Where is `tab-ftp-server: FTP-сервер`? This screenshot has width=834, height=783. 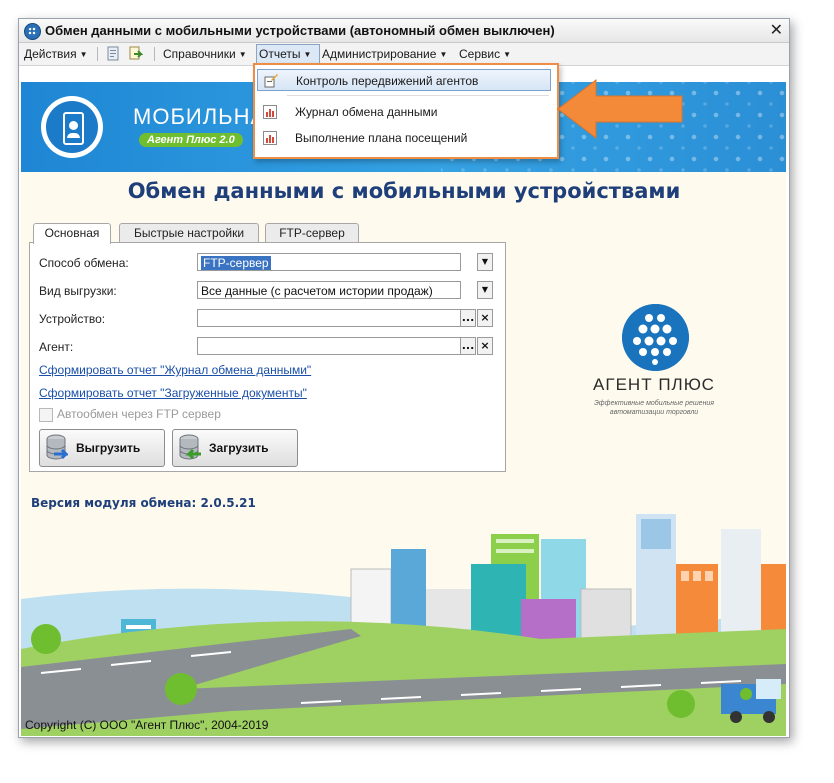
tab-ftp-server: FTP-сервер is located at coordinates (312, 233).